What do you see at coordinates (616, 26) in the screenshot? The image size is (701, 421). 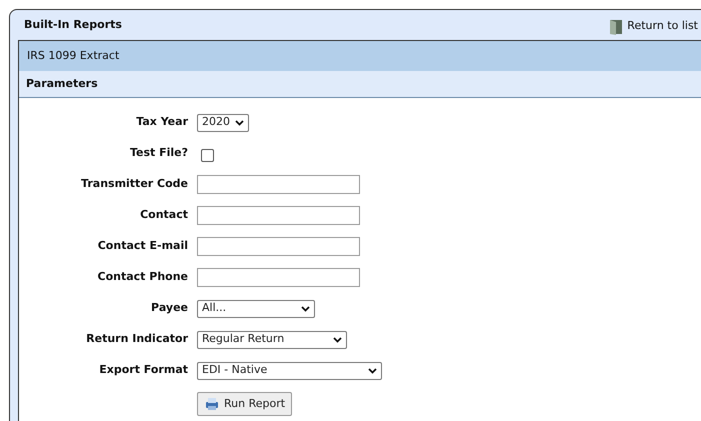 I see `door-icon` at bounding box center [616, 26].